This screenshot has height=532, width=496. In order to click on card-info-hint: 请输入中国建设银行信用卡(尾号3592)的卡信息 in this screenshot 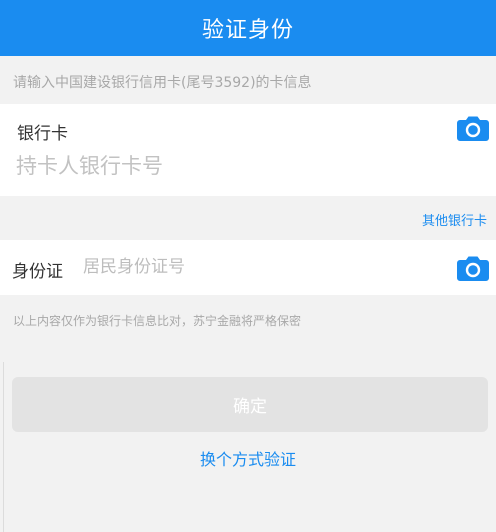, I will do `click(162, 83)`.